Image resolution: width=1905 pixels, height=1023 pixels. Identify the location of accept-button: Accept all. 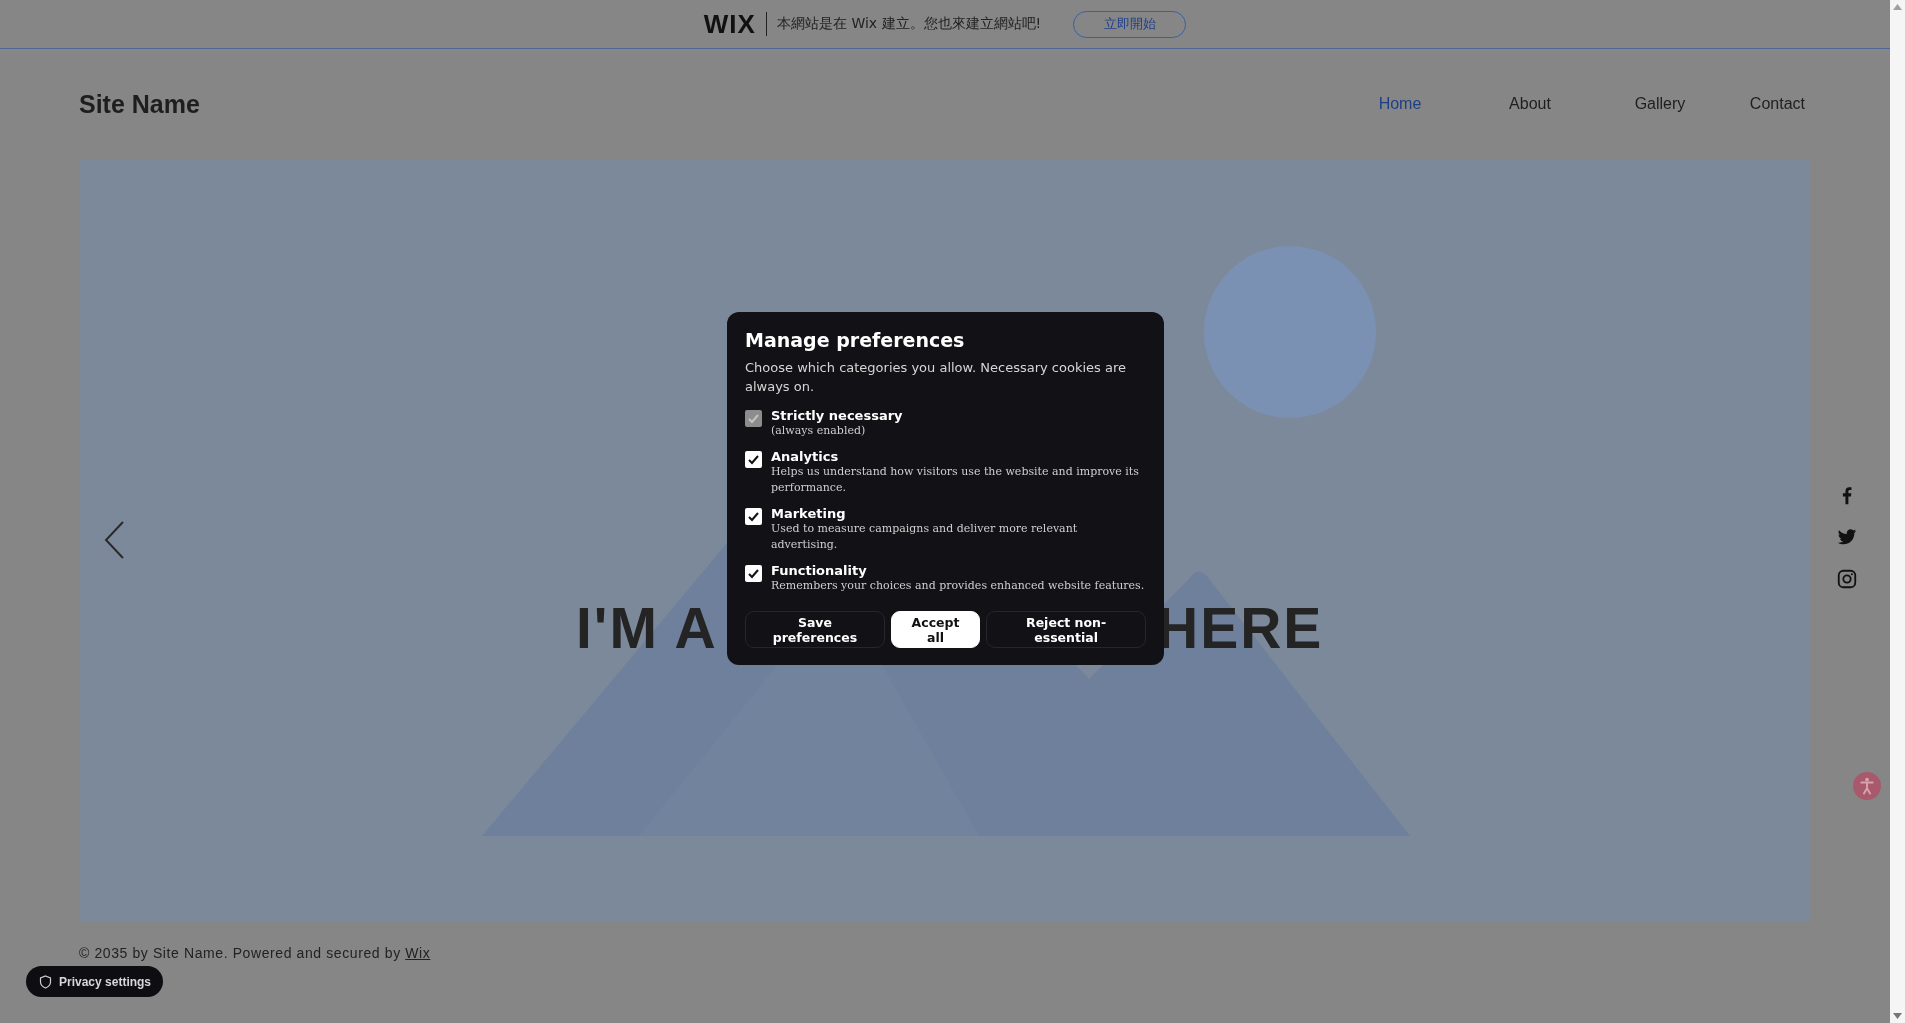
(935, 629).